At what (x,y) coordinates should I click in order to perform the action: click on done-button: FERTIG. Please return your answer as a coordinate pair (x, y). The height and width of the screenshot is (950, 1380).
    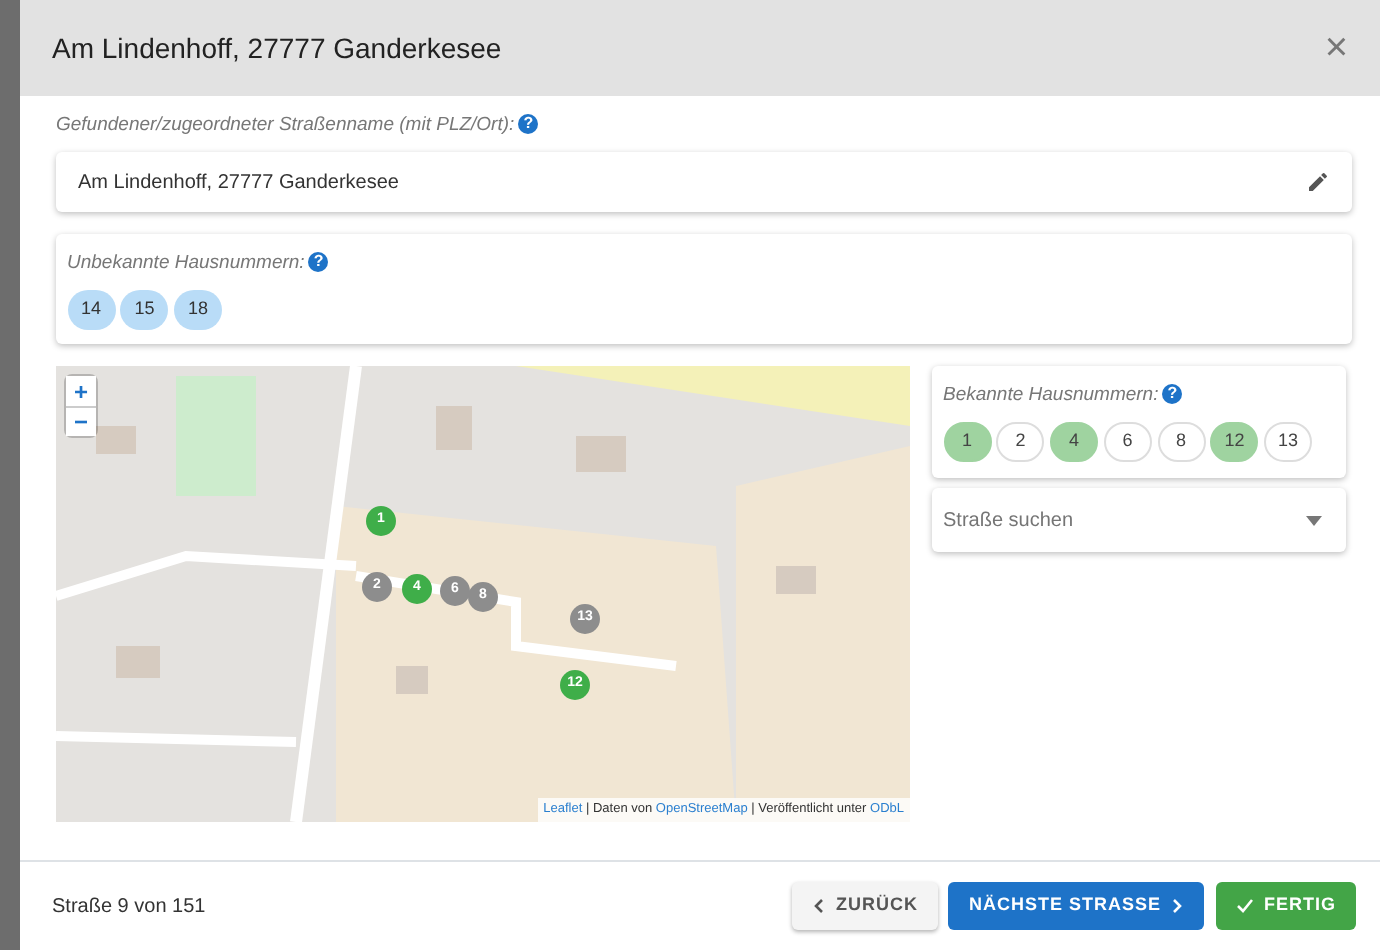
    Looking at the image, I should click on (1285, 906).